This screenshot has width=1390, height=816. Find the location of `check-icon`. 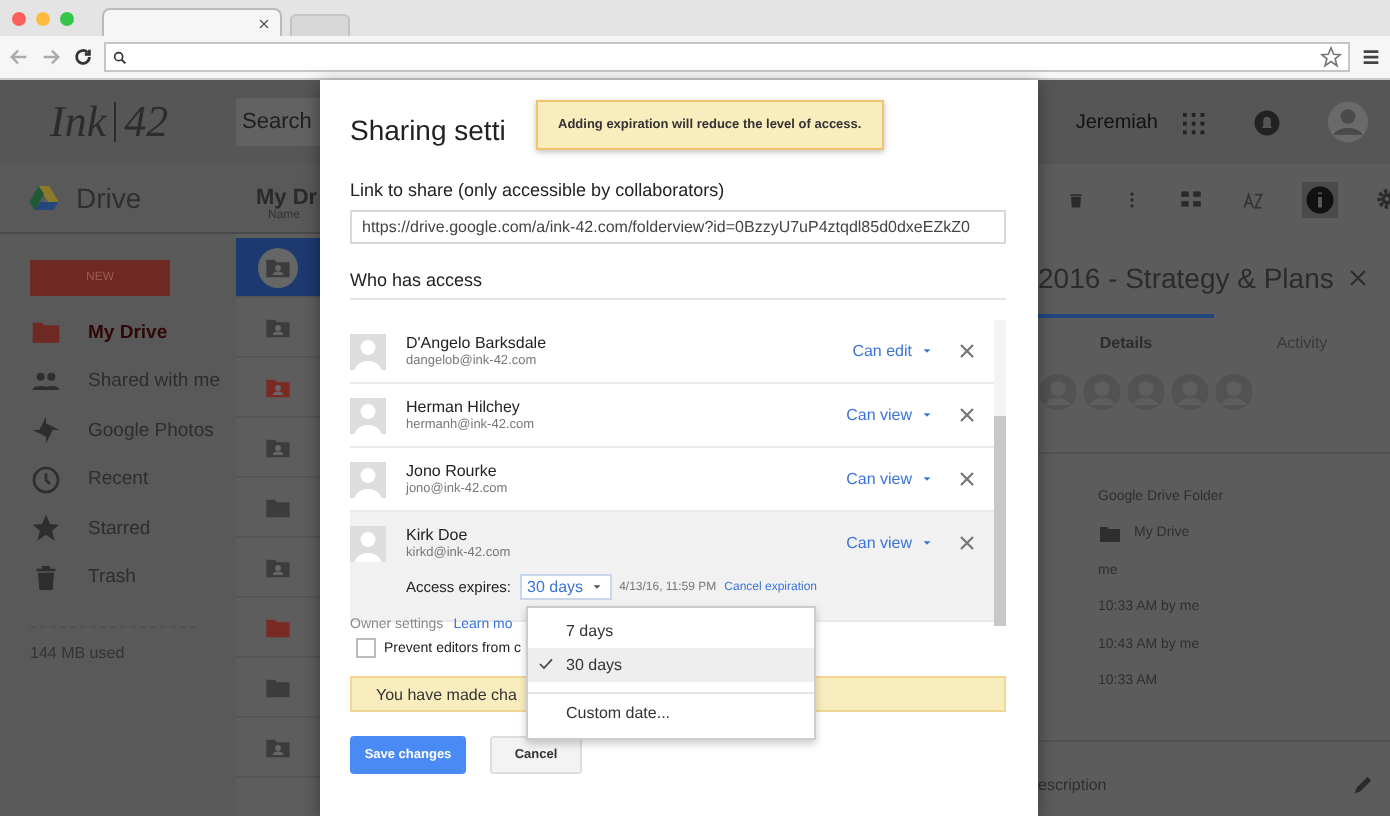

check-icon is located at coordinates (546, 664).